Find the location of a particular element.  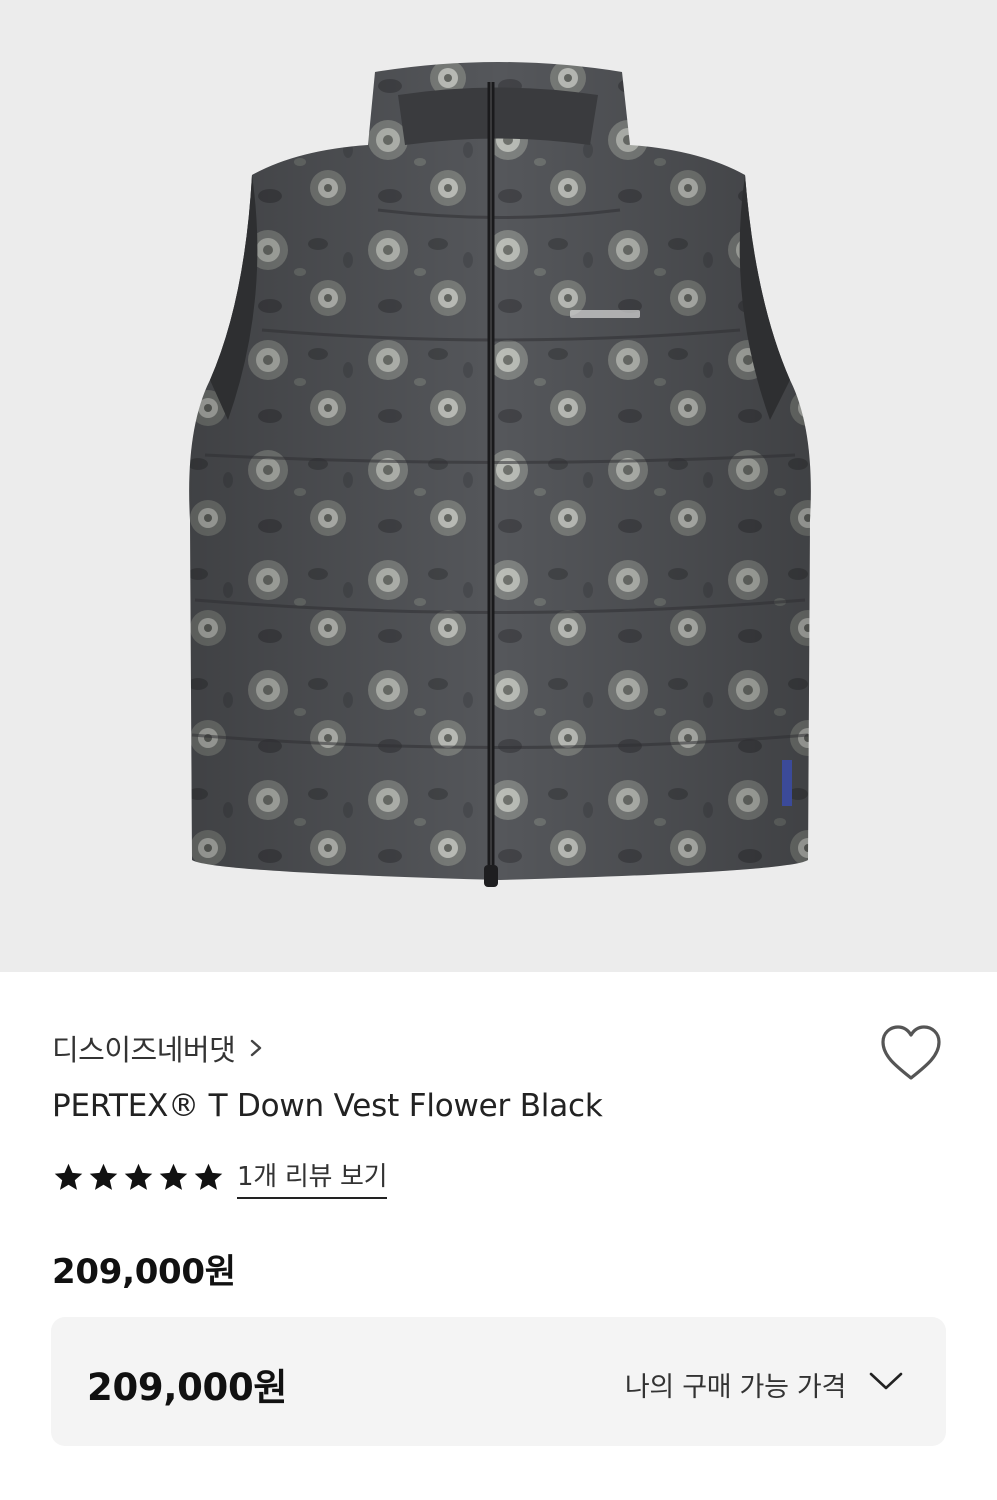

heart-outline-icon is located at coordinates (911, 1052).